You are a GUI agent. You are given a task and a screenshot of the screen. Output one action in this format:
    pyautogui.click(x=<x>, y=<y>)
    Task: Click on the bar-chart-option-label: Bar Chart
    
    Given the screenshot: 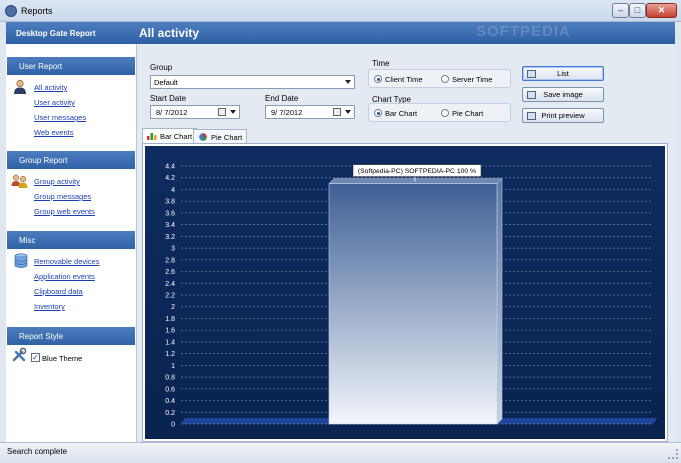 What is the action you would take?
    pyautogui.click(x=401, y=113)
    